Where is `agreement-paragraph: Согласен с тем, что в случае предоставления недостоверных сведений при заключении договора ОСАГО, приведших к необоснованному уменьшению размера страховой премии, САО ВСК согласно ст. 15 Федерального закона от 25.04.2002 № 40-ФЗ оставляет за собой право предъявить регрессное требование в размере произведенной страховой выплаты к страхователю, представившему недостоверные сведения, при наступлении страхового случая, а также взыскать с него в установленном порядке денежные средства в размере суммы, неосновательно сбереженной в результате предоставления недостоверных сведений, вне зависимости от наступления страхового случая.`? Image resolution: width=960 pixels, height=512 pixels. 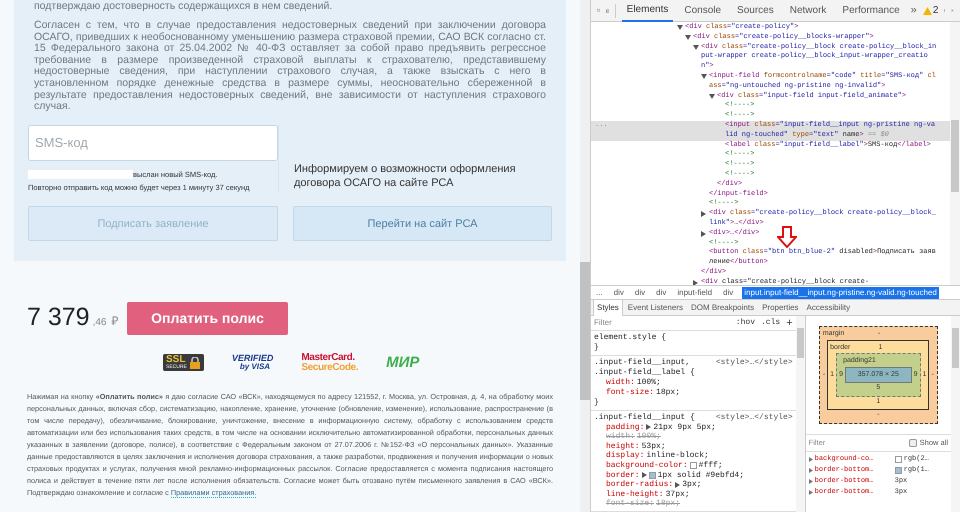 agreement-paragraph: Согласен с тем, что в случае предоставления недостоверных сведений при заключении договора ОСАГО, приведших к необоснованному уменьшению размера страховой премии, САО ВСК согласно ст. 15 Федерального закона от 25.04.2002 № 40-ФЗ оставляет за собой право предъявить регрессное требование в размере произведенной страховой выплаты к страхователю, представившему недостоверные сведения, при наступлении страхового случая, а также взыскать с него в установленном порядке денежные средства в размере суммы, неосновательно сбереженной в результате предоставления недостоверных сведений, вне зависимости от наступления страхового случая. is located at coordinates (290, 66).